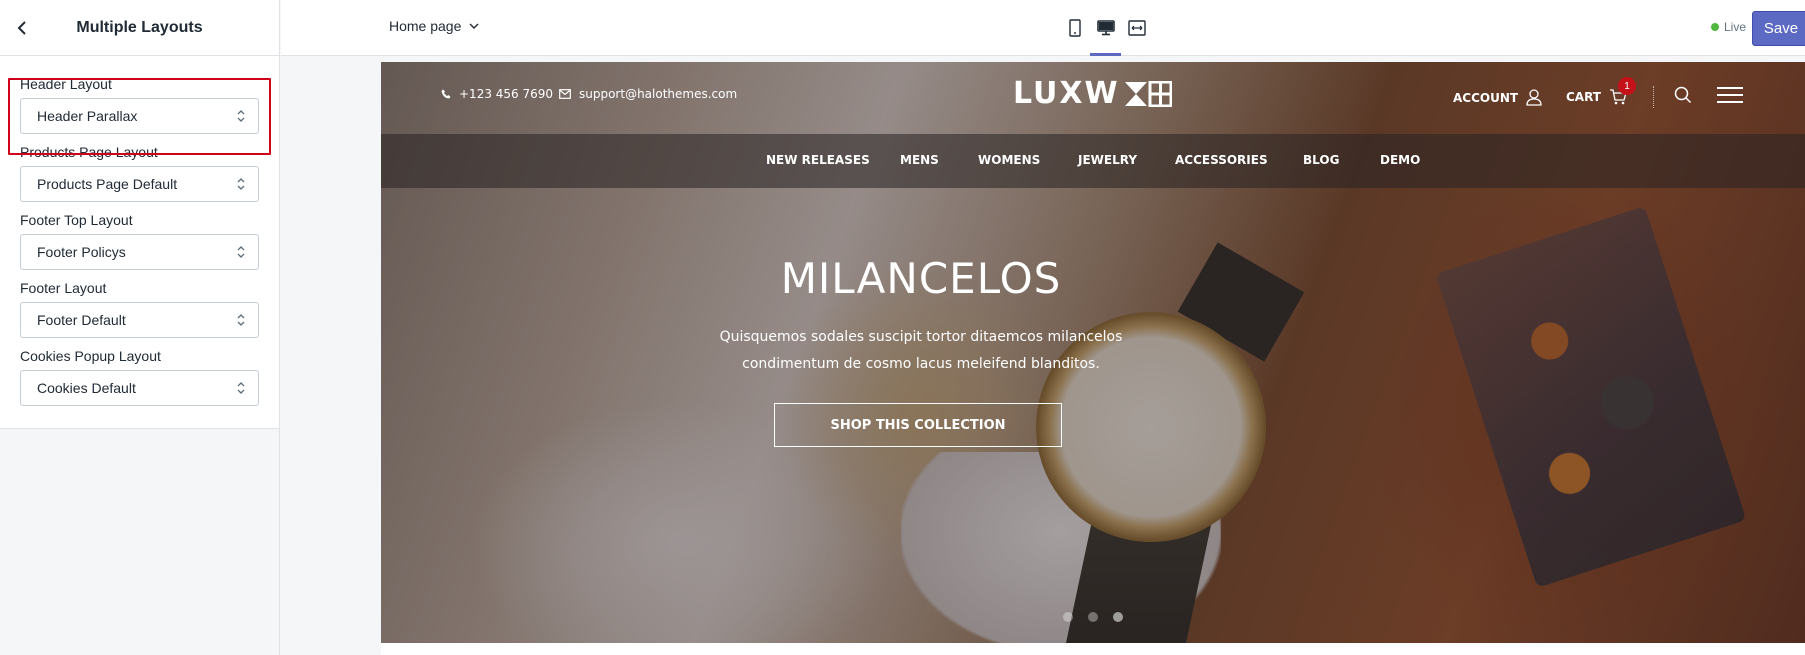  I want to click on store-logo: LUXW, so click(1092, 93).